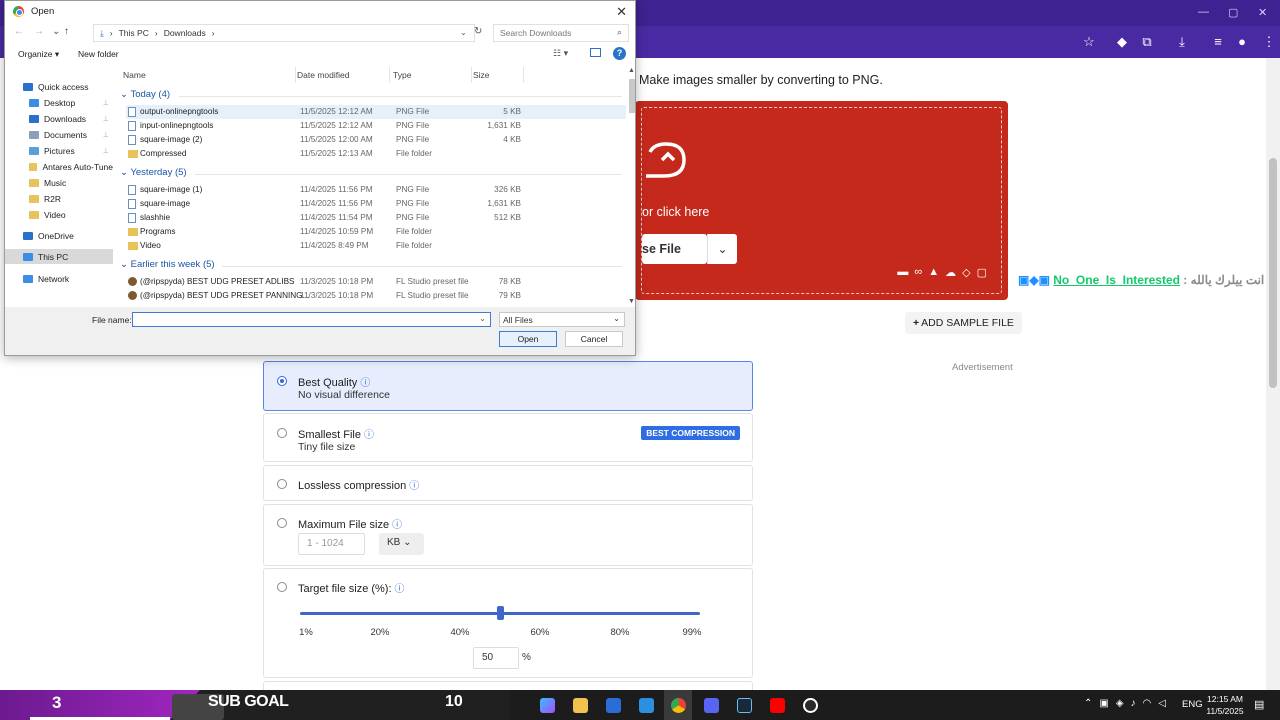  What do you see at coordinates (560, 53) in the screenshot?
I see `view-options-icon: ☷ ▾` at bounding box center [560, 53].